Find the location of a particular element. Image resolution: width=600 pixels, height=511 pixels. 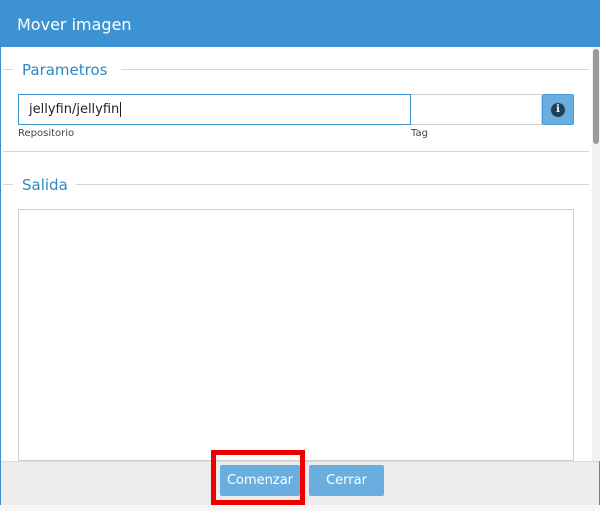

parametros-rule-left is located at coordinates (8, 69).